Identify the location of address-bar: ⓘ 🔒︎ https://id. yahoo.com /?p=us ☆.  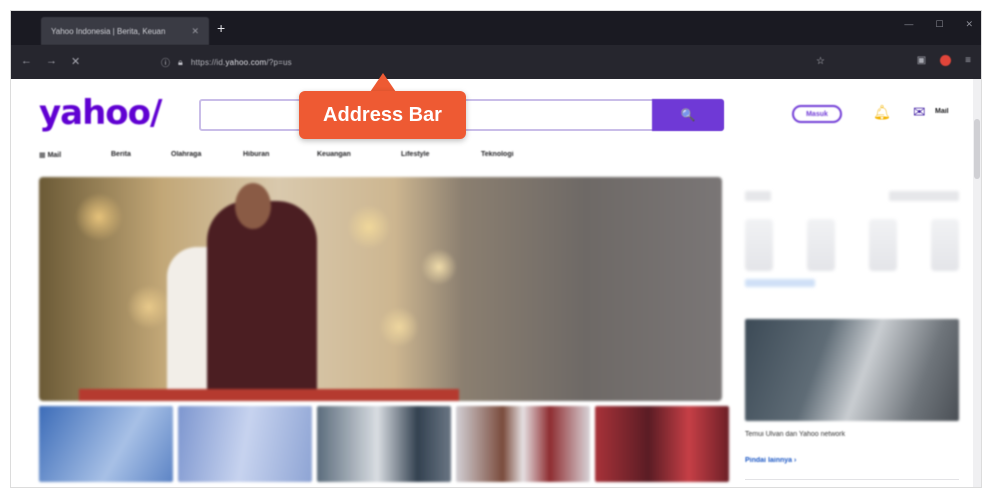
(506, 62).